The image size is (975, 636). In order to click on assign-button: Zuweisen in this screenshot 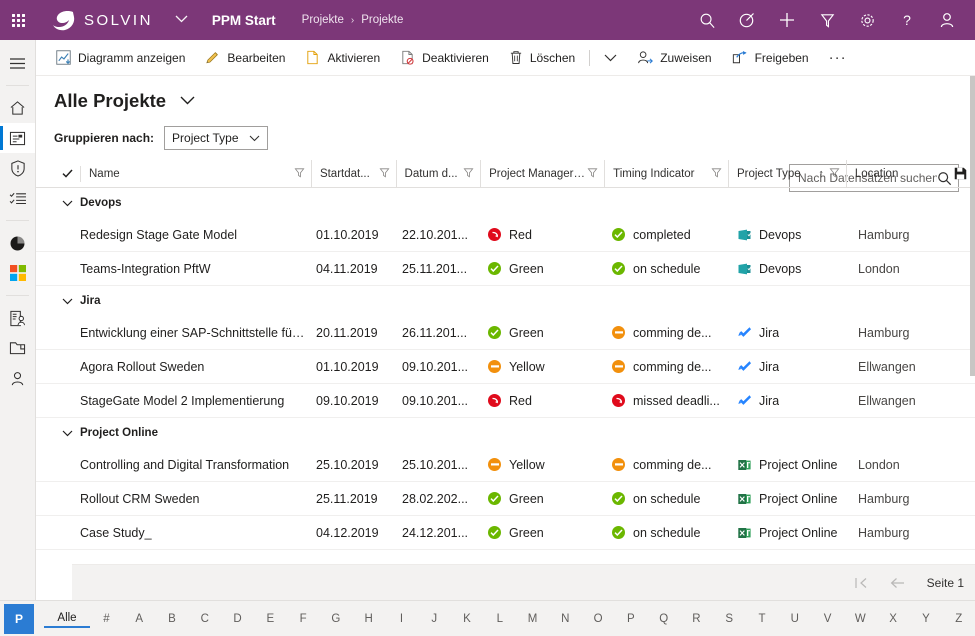, I will do `click(674, 58)`.